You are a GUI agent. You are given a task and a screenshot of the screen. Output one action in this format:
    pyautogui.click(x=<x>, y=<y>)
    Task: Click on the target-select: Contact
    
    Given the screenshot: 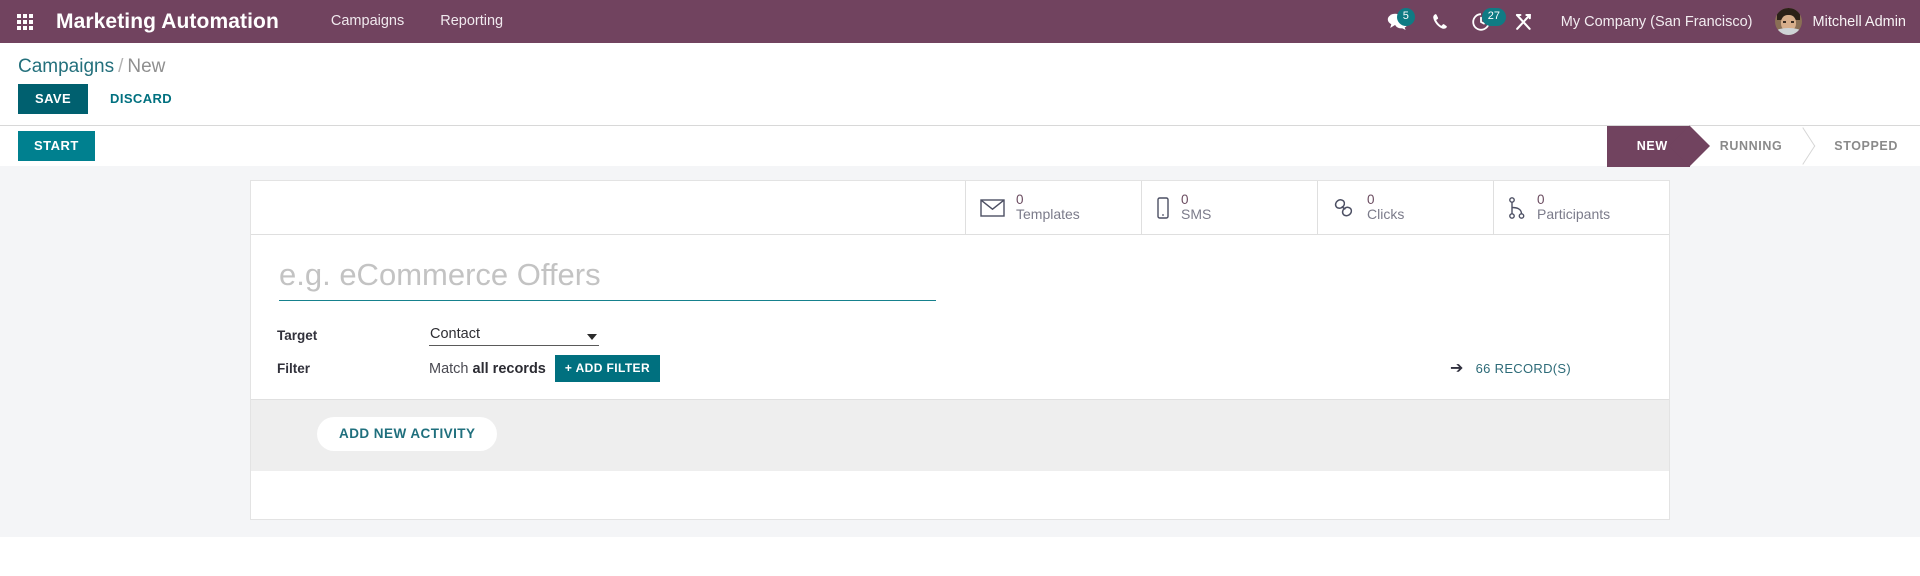 What is the action you would take?
    pyautogui.click(x=514, y=335)
    